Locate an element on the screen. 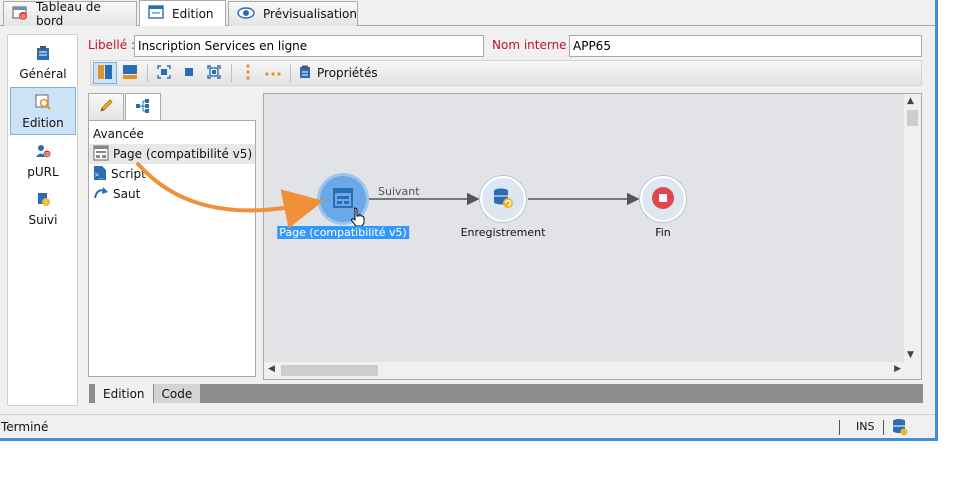 The height and width of the screenshot is (481, 966). nav-edition: Edition is located at coordinates (43, 111).